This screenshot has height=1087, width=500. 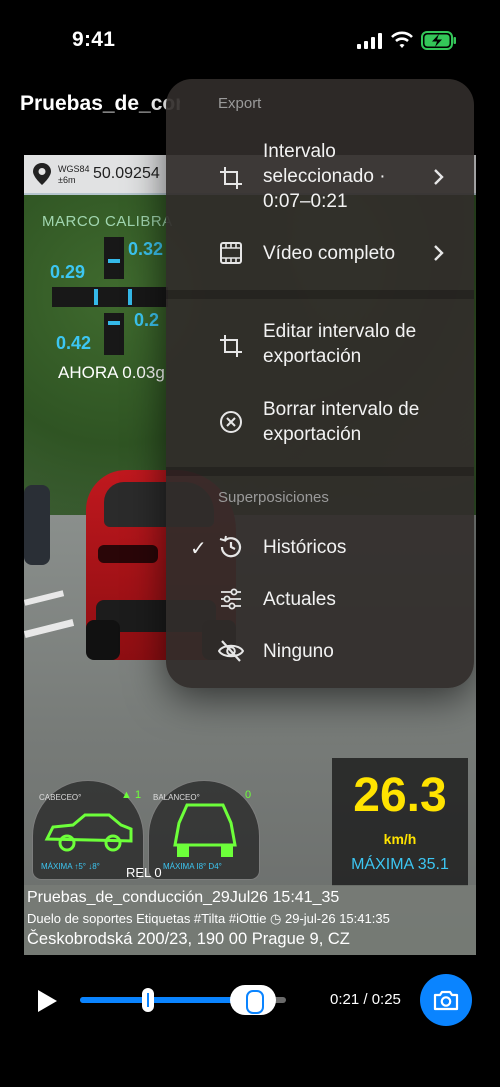 I want to click on roll-value: 0, so click(x=248, y=795).